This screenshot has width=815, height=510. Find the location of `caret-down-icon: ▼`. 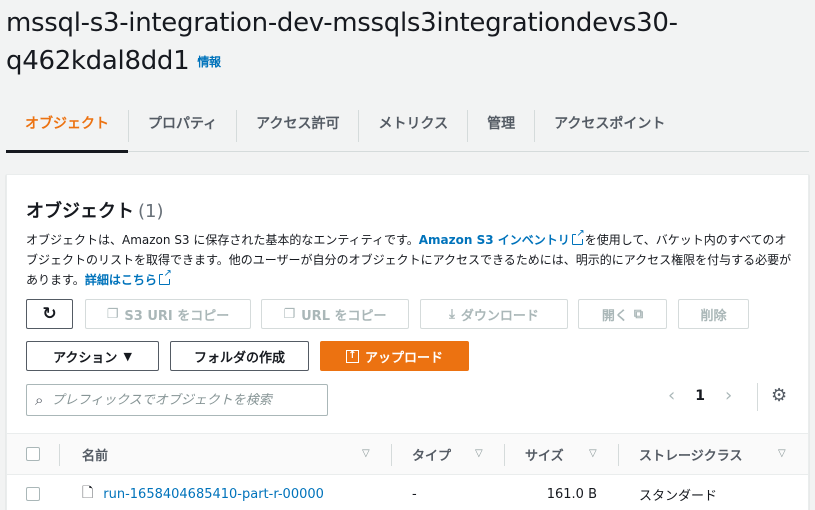

caret-down-icon: ▼ is located at coordinates (127, 356).